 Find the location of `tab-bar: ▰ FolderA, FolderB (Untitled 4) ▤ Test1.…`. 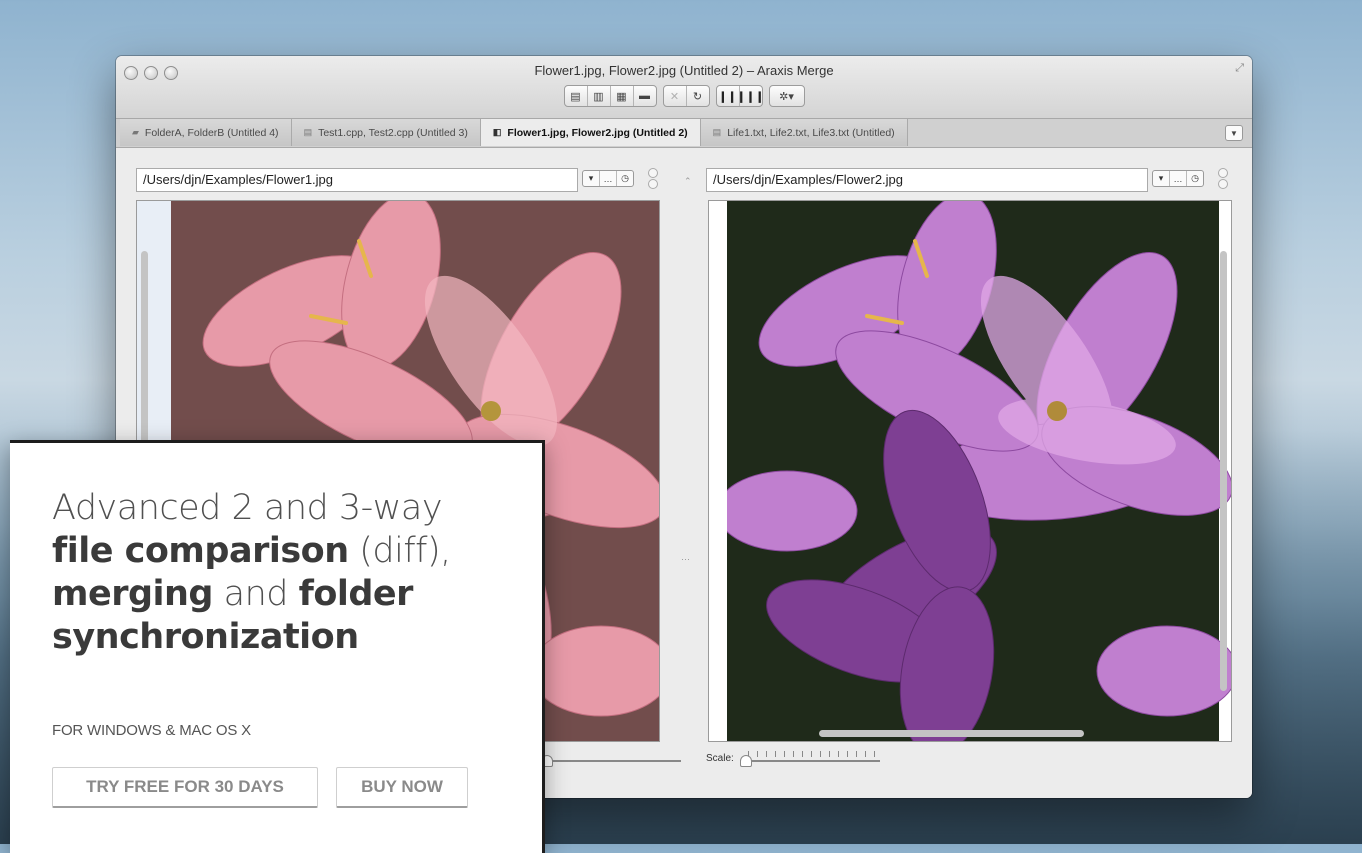

tab-bar: ▰ FolderA, FolderB (Untitled 4) ▤ Test1.… is located at coordinates (684, 133).